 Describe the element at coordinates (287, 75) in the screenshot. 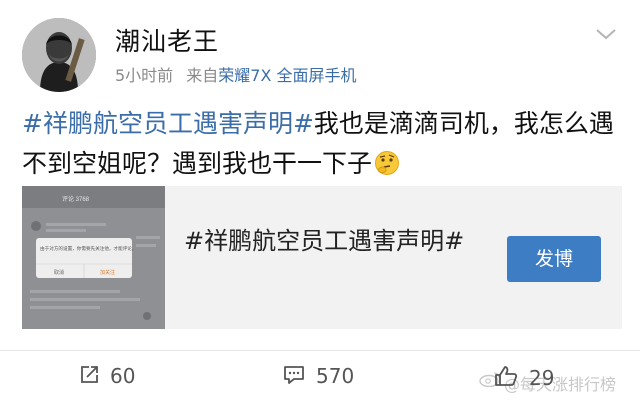

I see `device-link: 荣耀7X 全面屏手机` at that location.